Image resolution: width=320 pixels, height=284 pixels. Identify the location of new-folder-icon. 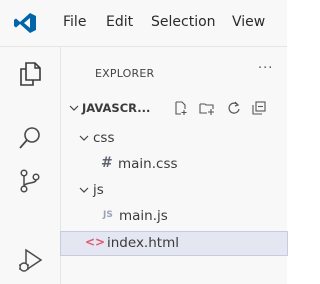
(207, 108).